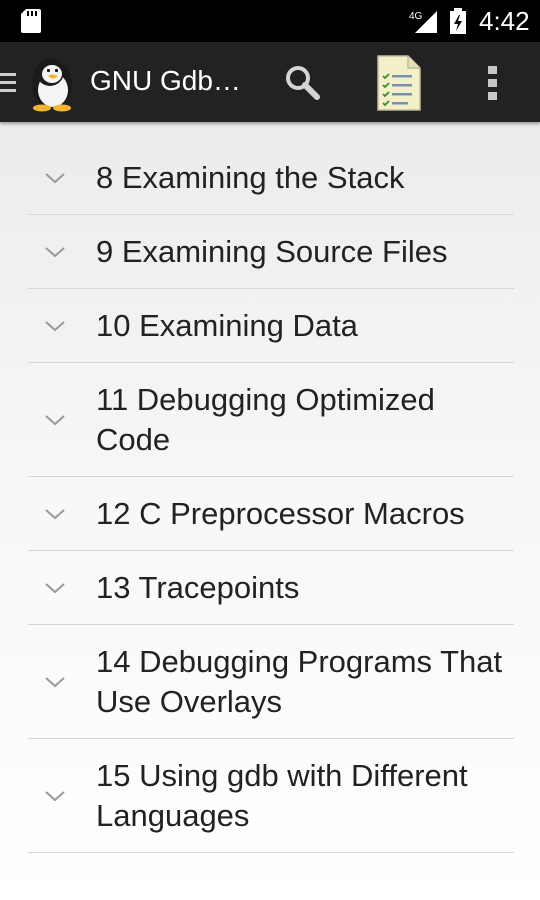  I want to click on battery-icon, so click(458, 21).